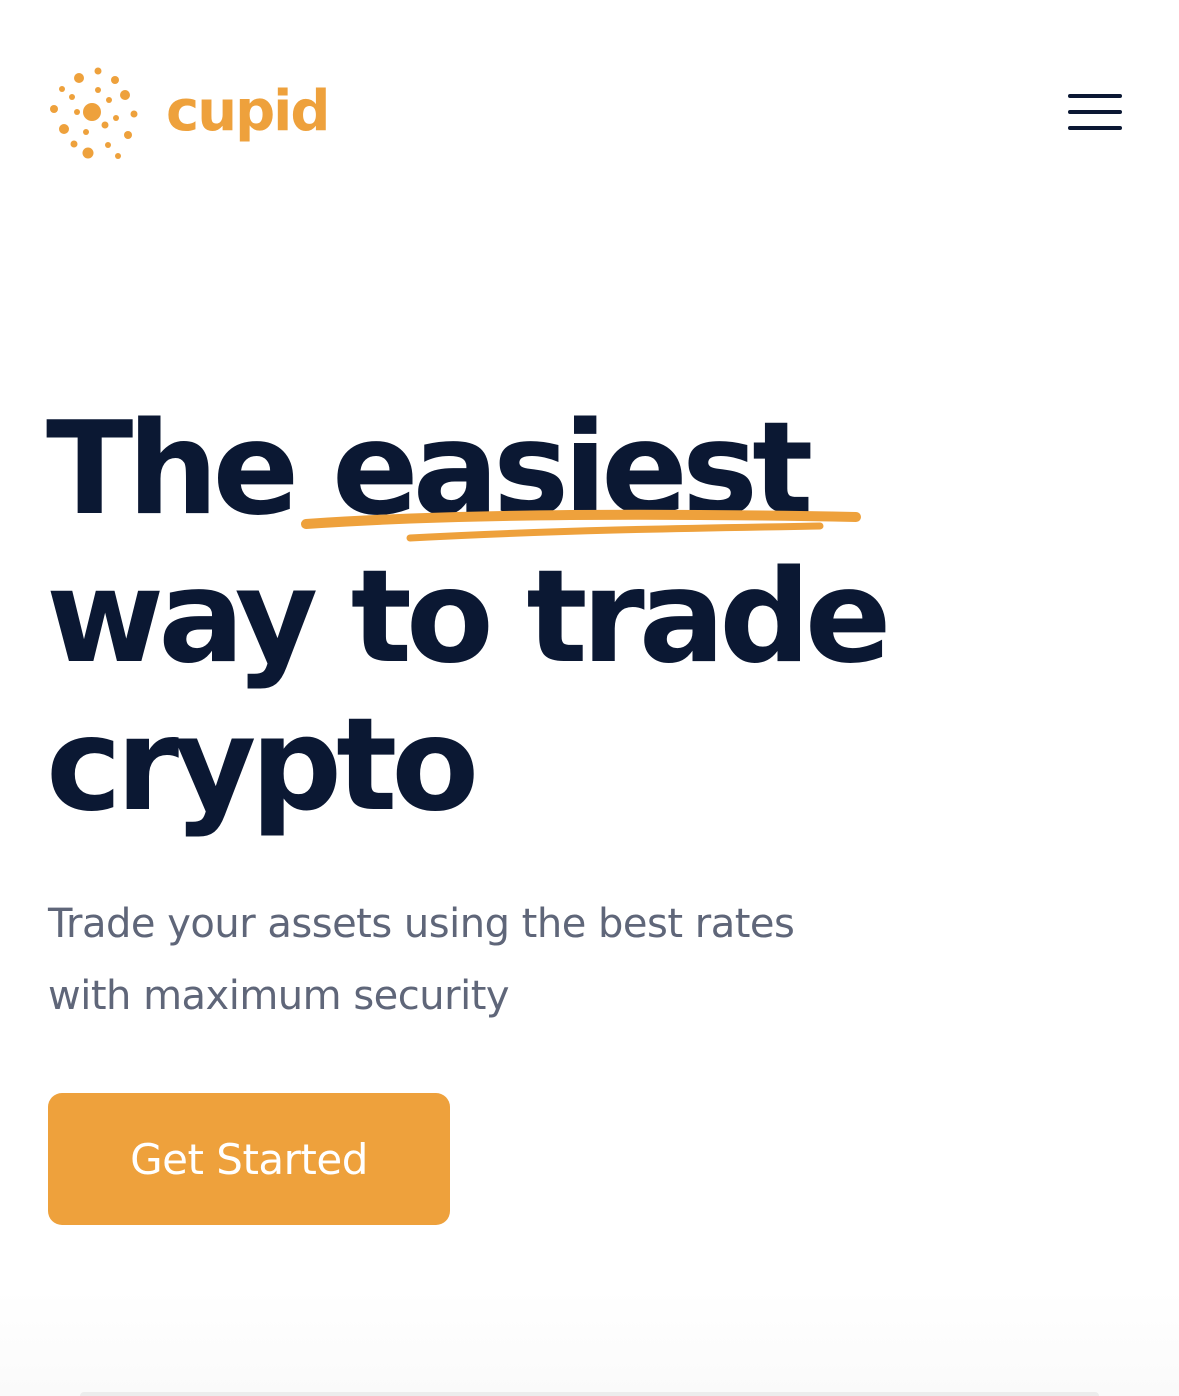 The width and height of the screenshot is (1179, 1396). What do you see at coordinates (249, 1159) in the screenshot?
I see `get-started-button: Get Started` at bounding box center [249, 1159].